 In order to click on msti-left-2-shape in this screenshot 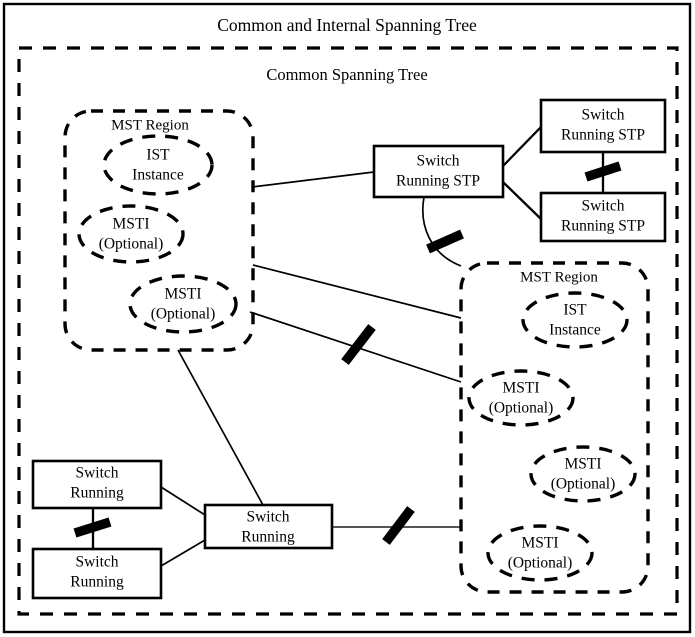, I will do `click(183, 304)`.